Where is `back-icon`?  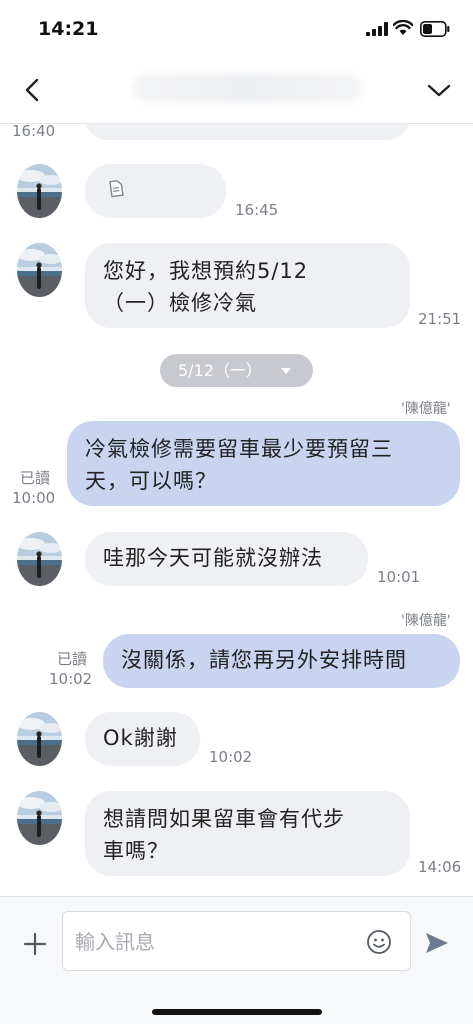
back-icon is located at coordinates (33, 90).